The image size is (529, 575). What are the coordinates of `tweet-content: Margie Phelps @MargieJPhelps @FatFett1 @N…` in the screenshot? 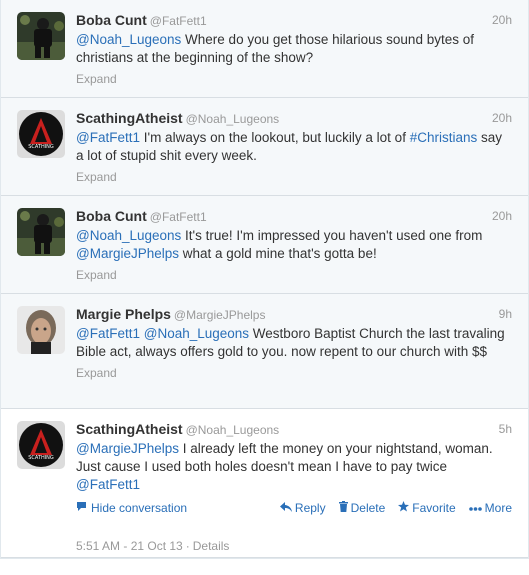 It's located at (302, 343).